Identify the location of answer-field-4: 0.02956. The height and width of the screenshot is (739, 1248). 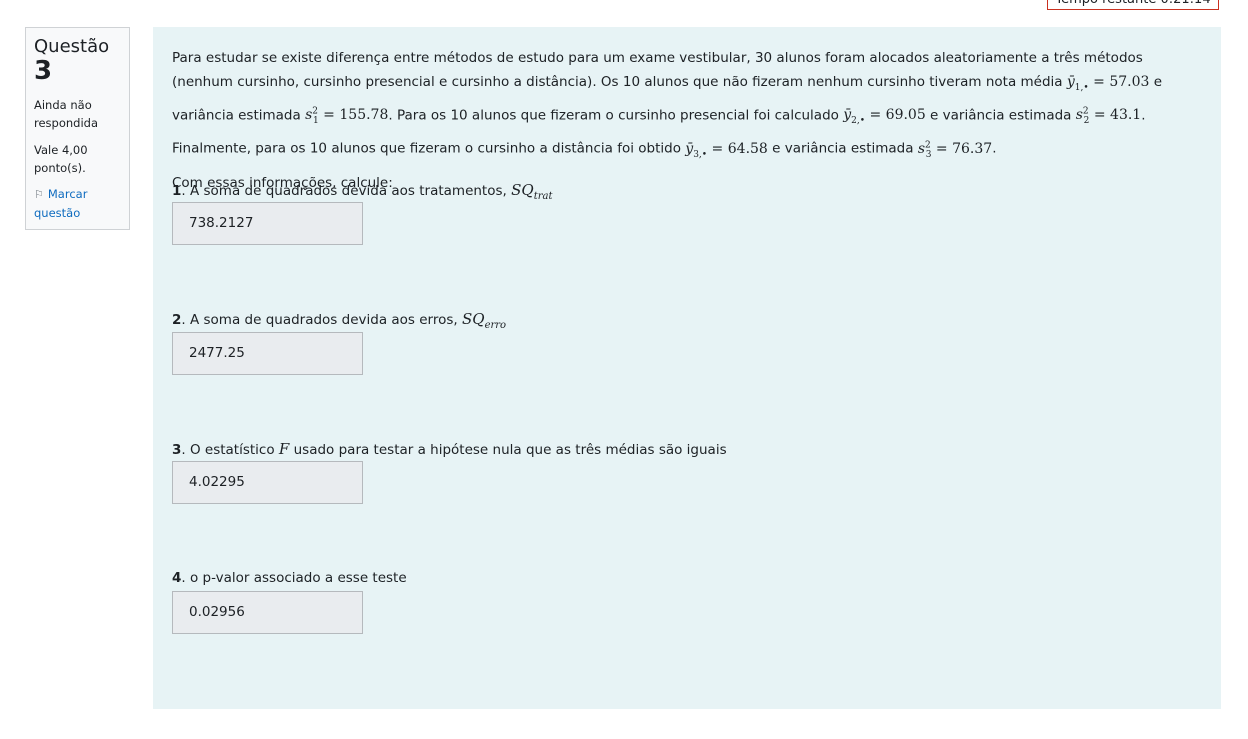
(267, 612).